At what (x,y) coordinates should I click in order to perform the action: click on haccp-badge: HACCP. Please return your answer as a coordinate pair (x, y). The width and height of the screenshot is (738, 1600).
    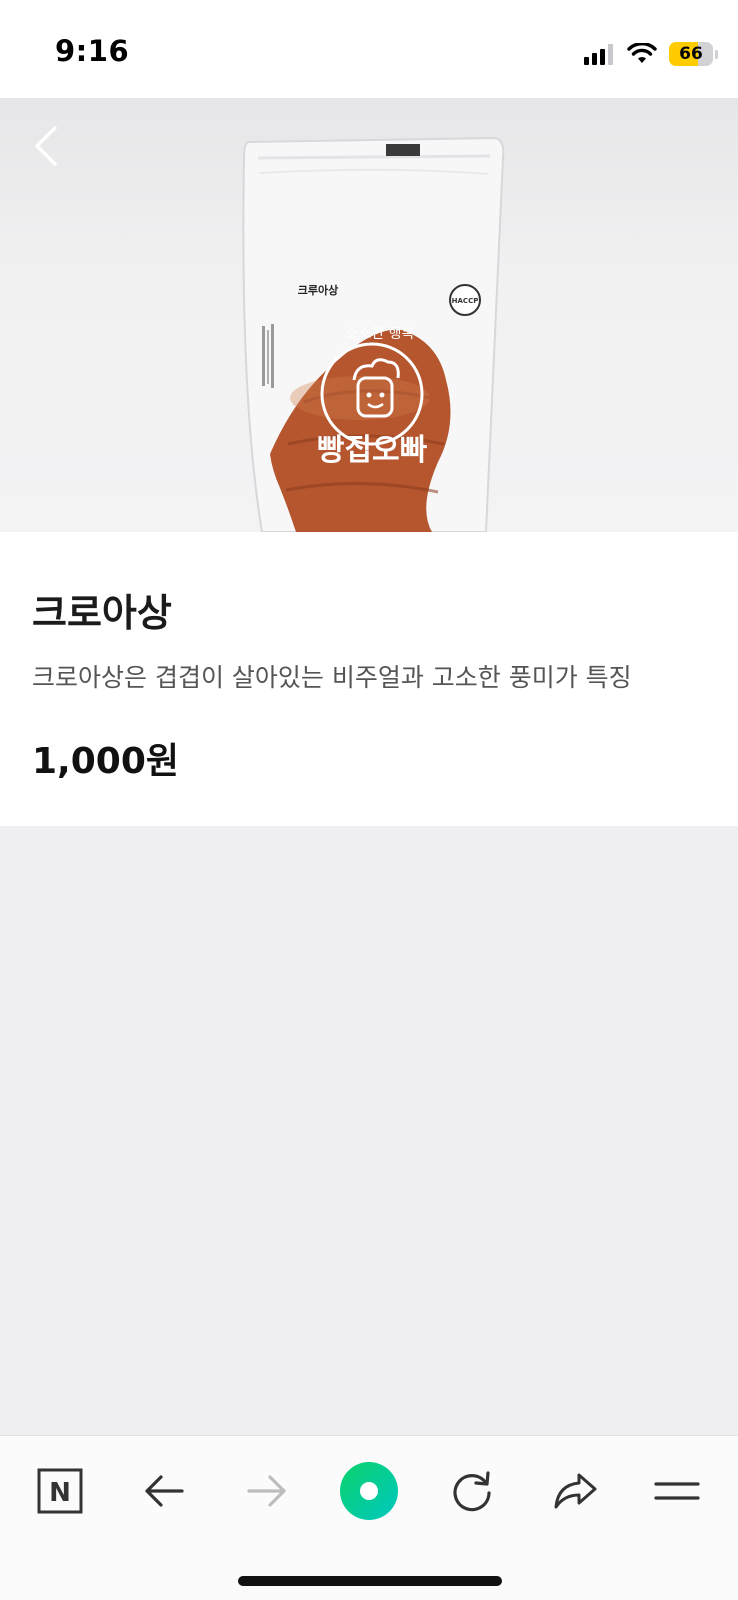
    Looking at the image, I should click on (465, 300).